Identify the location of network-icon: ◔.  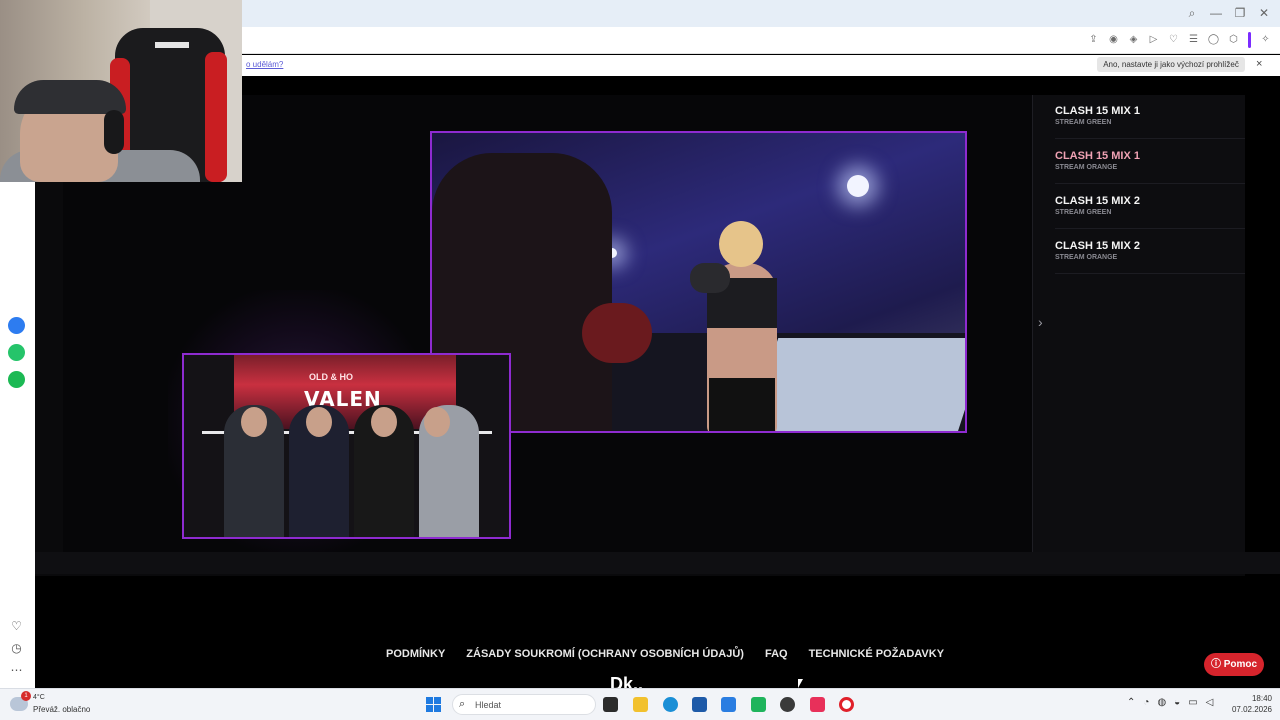
(1146, 702).